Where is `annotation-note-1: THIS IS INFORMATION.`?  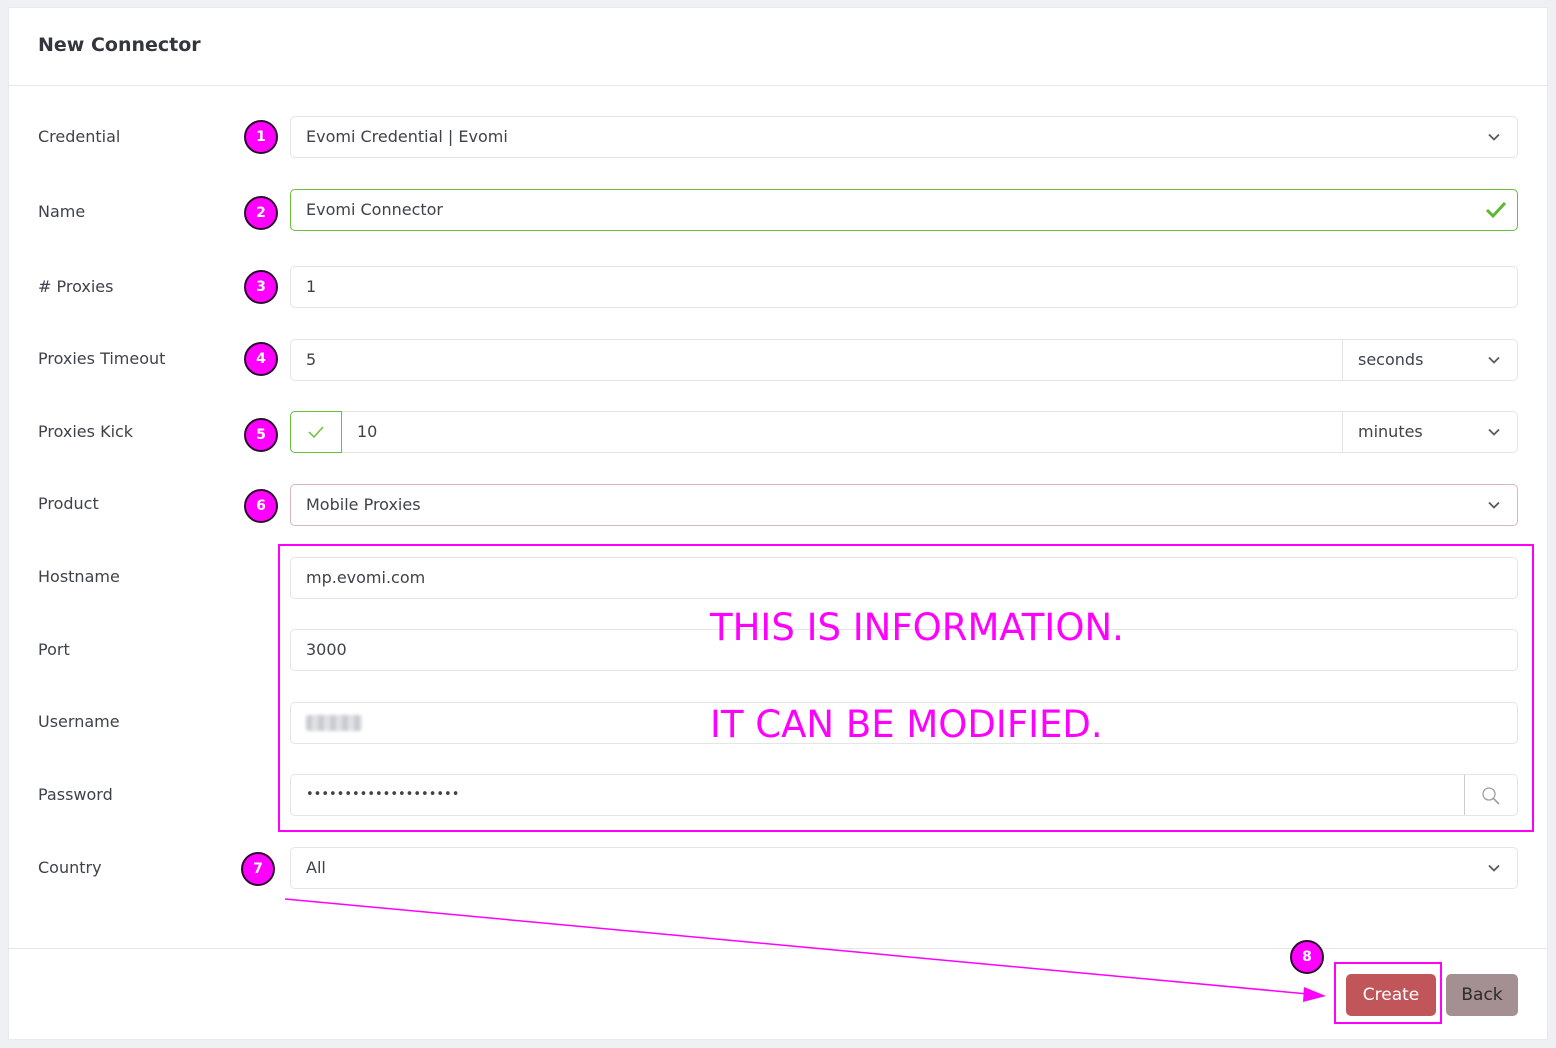
annotation-note-1: THIS IS INFORMATION. is located at coordinates (917, 627).